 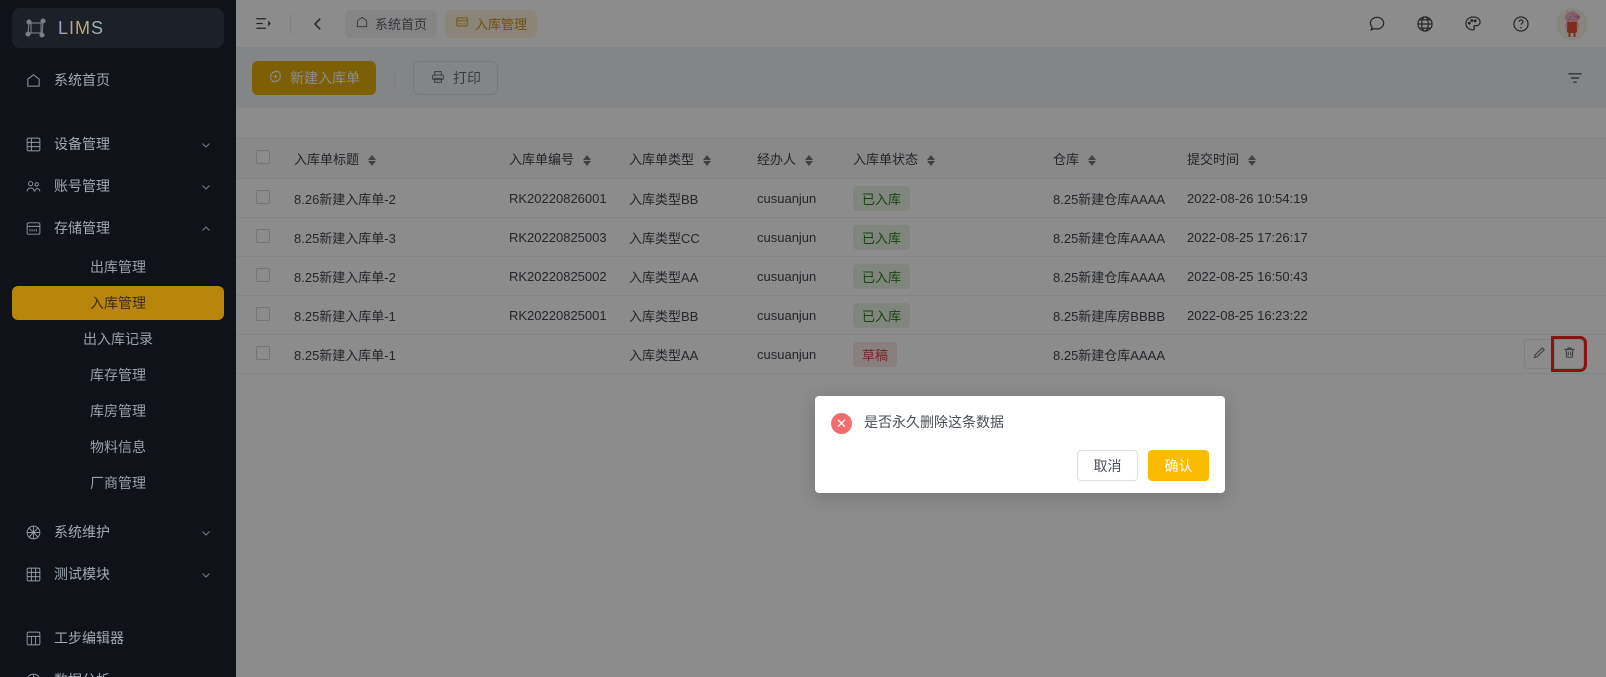 What do you see at coordinates (118, 668) in the screenshot?
I see `sidebar-item-data-analysis: 数据分析` at bounding box center [118, 668].